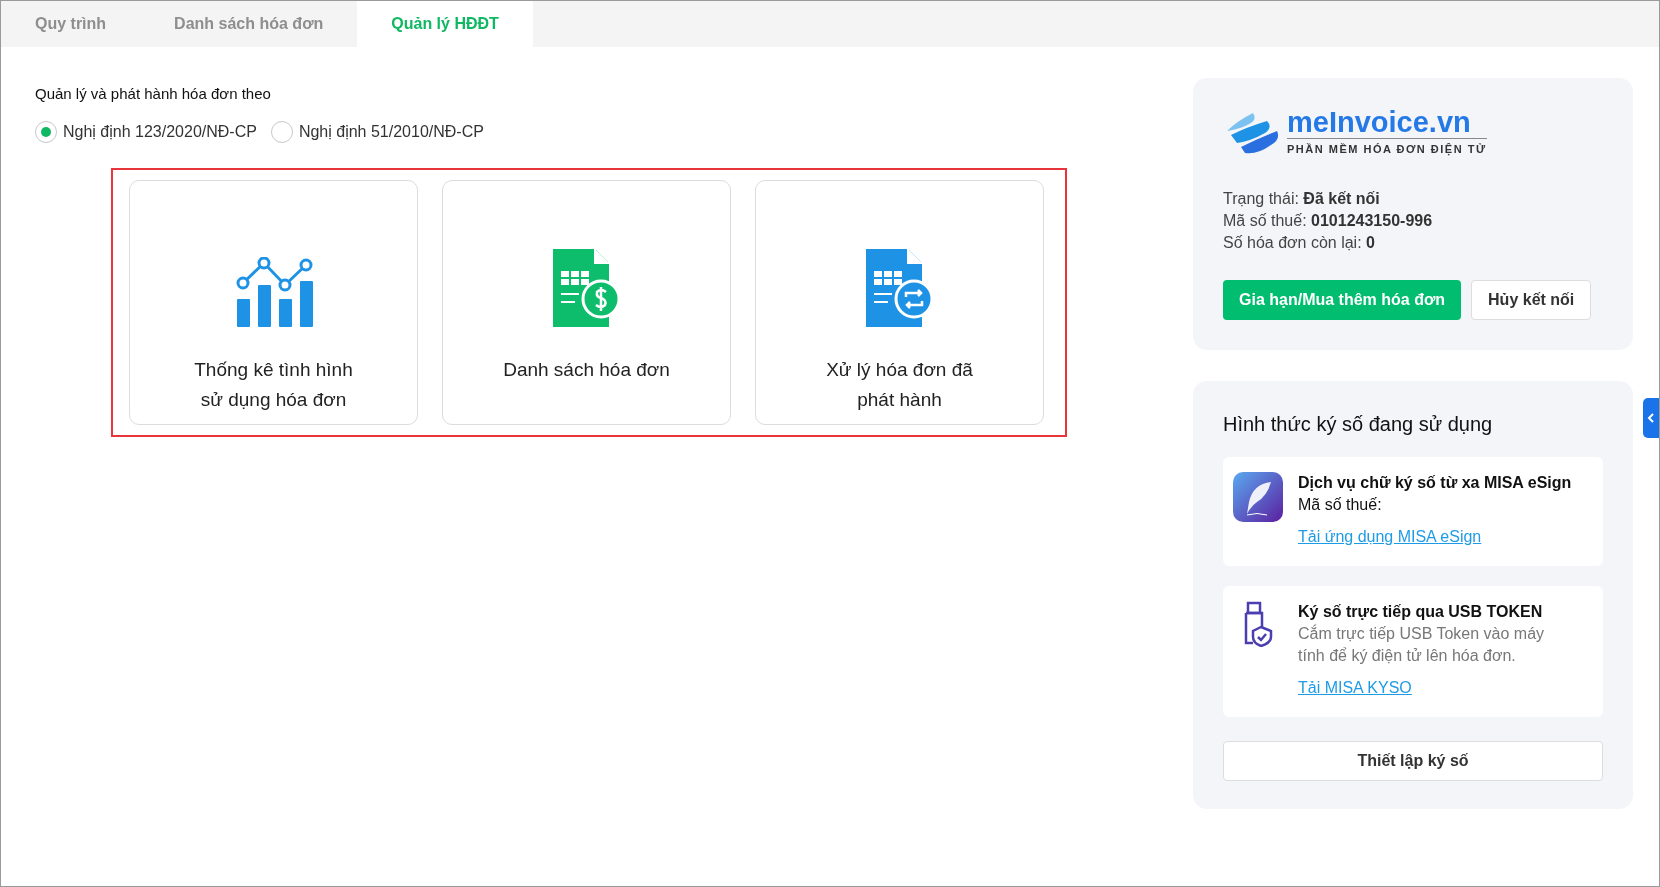 This screenshot has height=887, width=1660. Describe the element at coordinates (1258, 496) in the screenshot. I see `feather-app-icon` at that location.